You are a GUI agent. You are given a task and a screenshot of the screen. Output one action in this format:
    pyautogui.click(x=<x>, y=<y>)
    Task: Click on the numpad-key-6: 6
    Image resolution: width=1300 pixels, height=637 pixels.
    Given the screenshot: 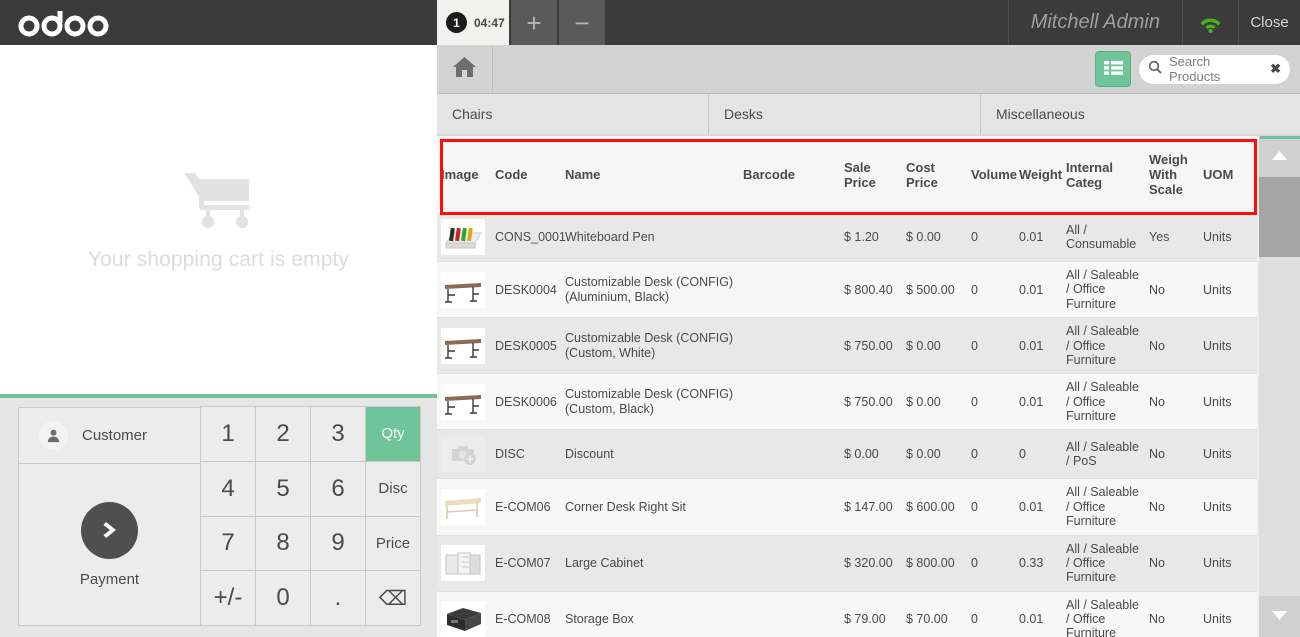 What is the action you would take?
    pyautogui.click(x=338, y=488)
    